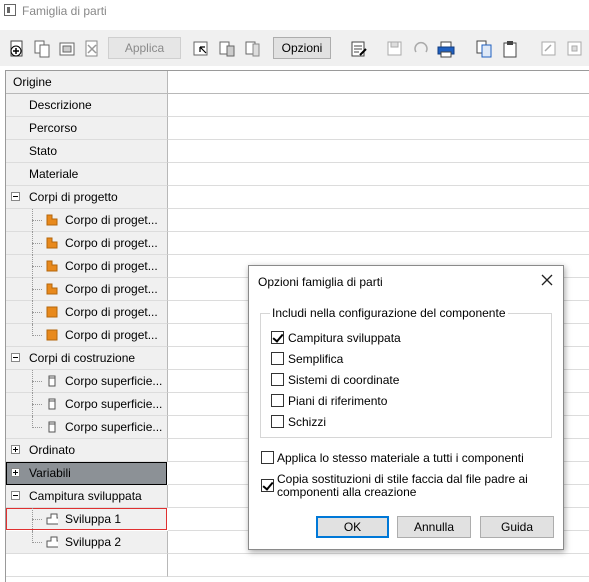 This screenshot has width=589, height=582. I want to click on row-label: Sviluppa 2, so click(93, 542).